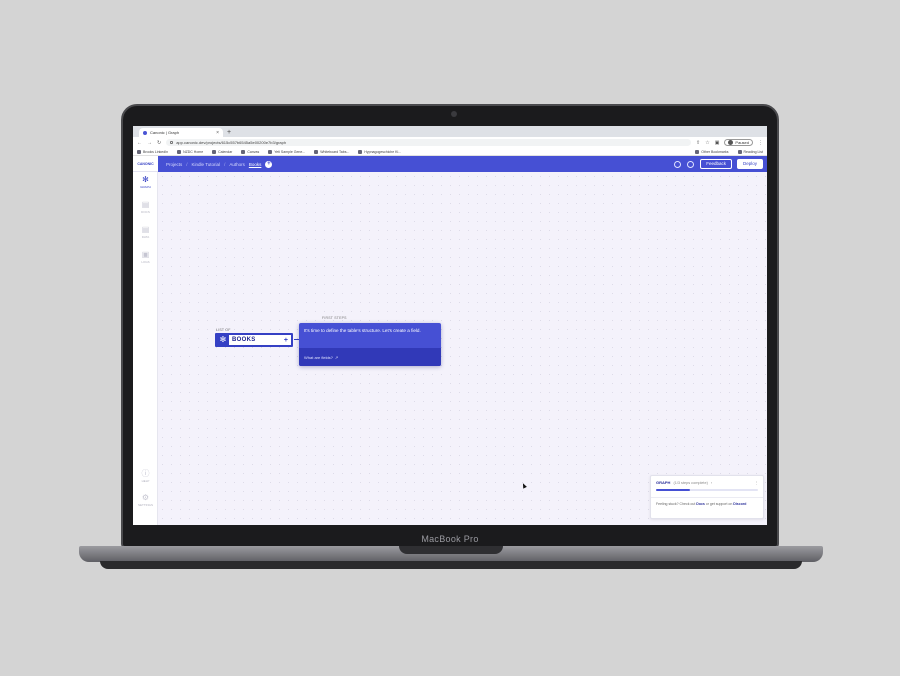 This screenshot has width=900, height=676. What do you see at coordinates (269, 164) in the screenshot?
I see `add-table-icon: +` at bounding box center [269, 164].